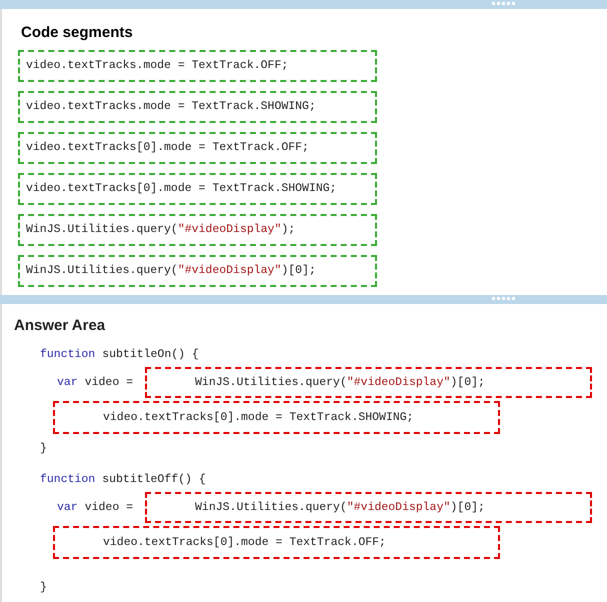  I want to click on section-title: Answer Area, so click(59, 326).